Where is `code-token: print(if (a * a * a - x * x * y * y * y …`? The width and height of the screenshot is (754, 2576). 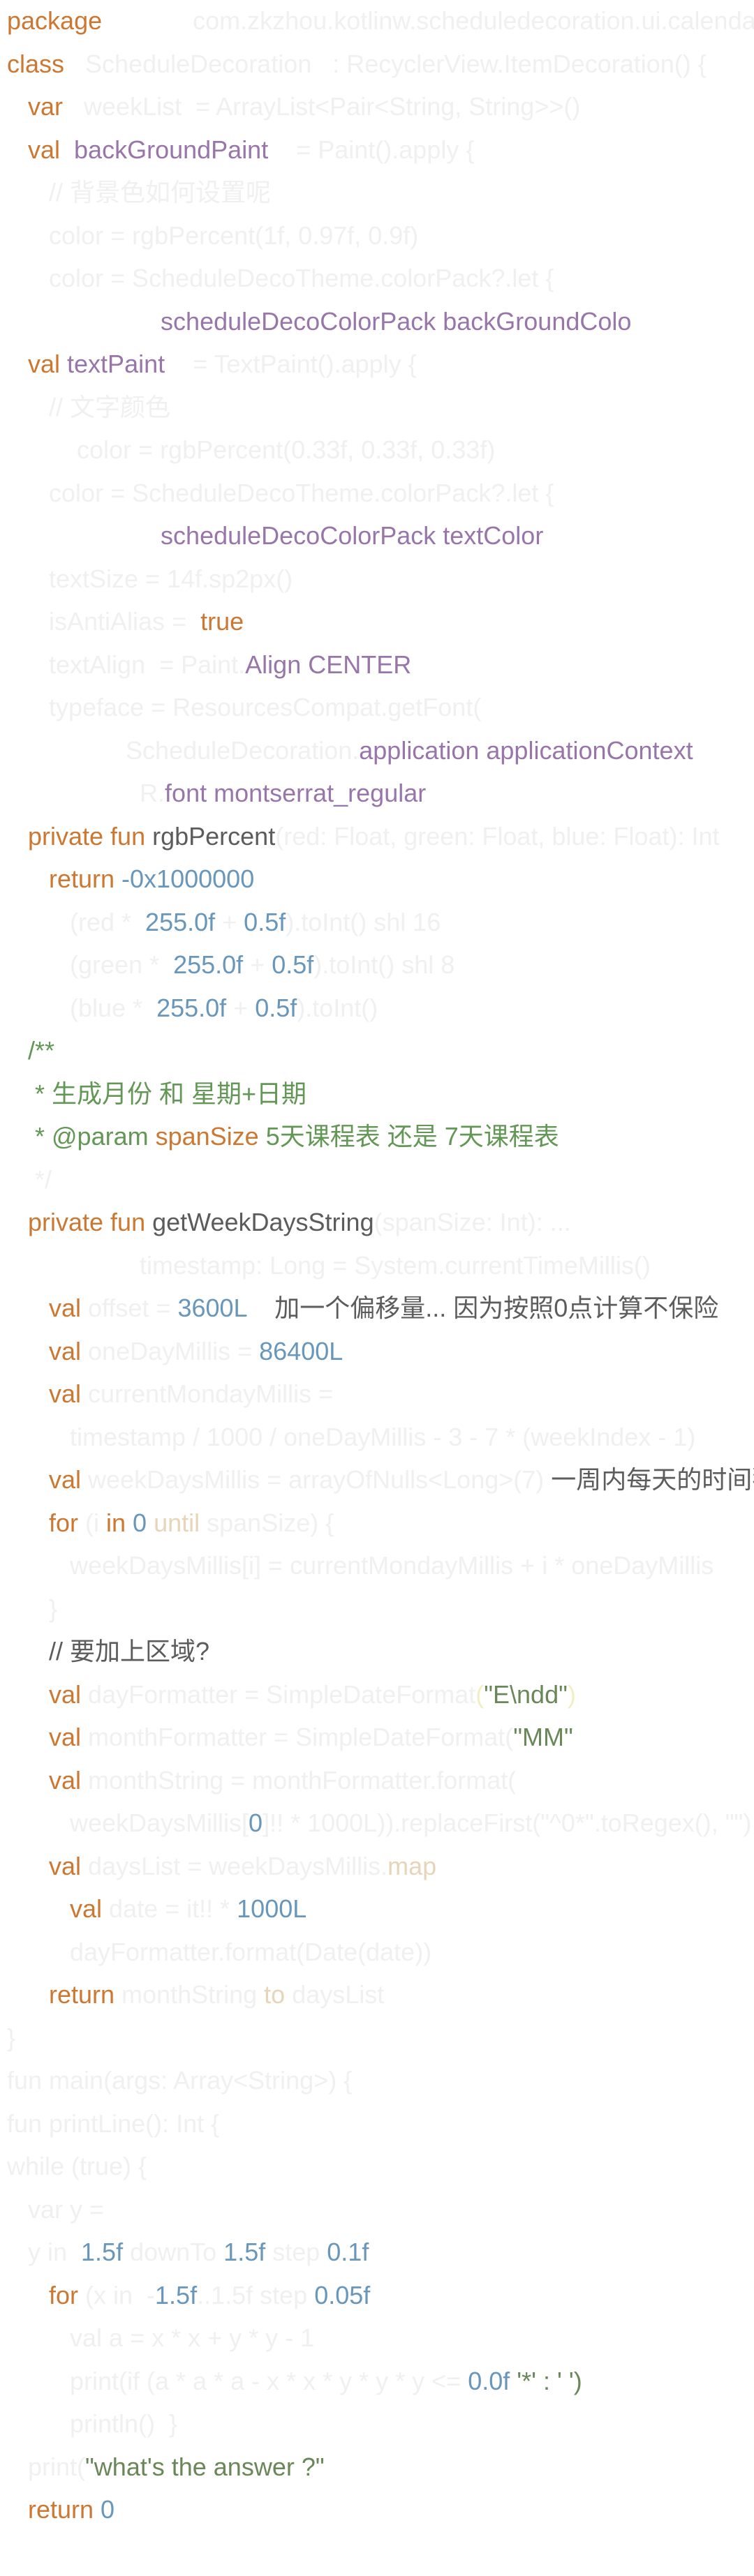
code-token: print(if (a * a * a - x * x * y * y * y … is located at coordinates (269, 2380).